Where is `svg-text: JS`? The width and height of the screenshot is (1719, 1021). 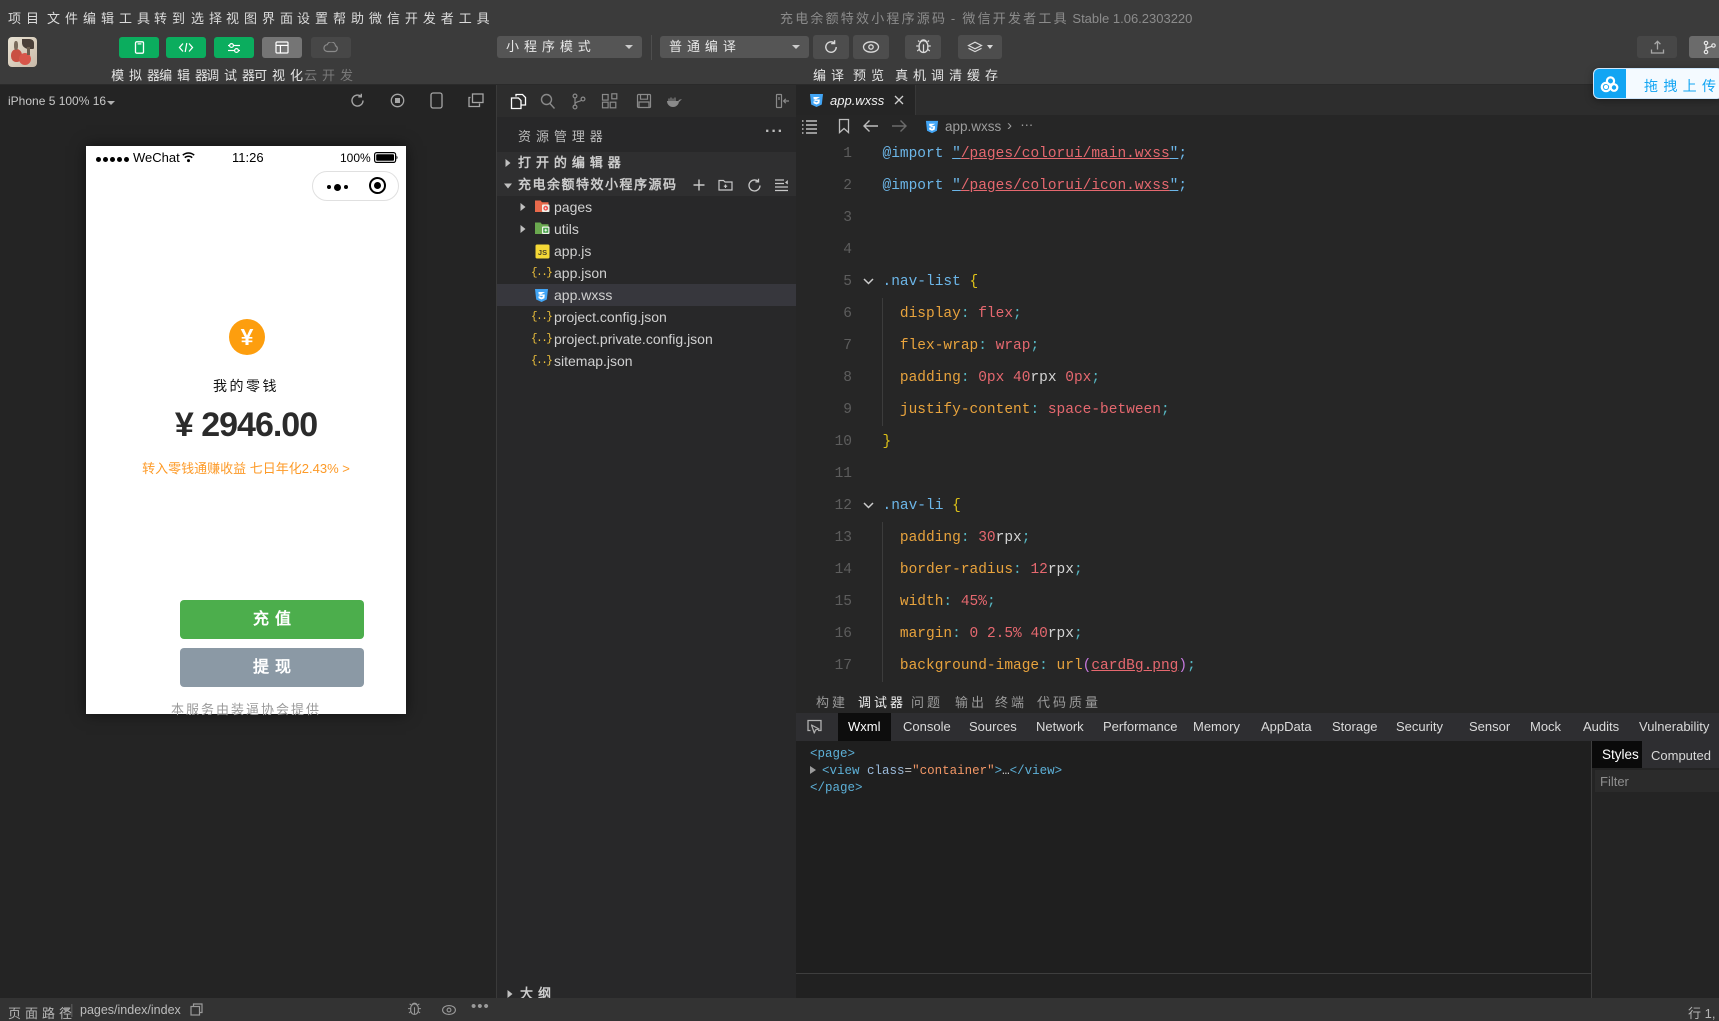
svg-text: JS is located at coordinates (542, 252).